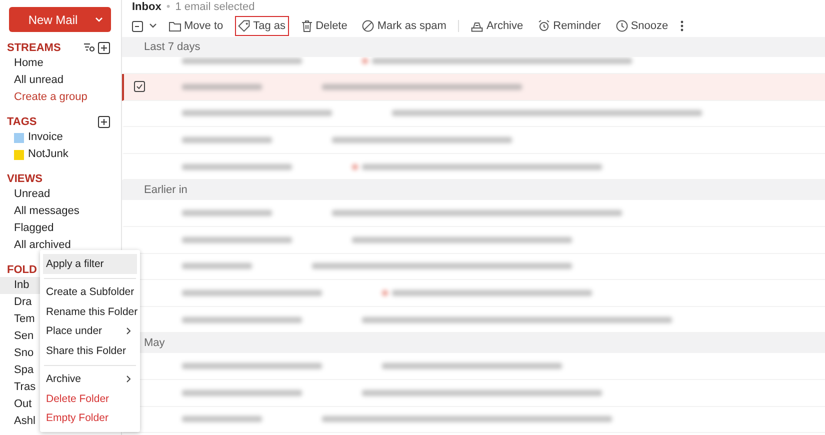 Image resolution: width=825 pixels, height=435 pixels. What do you see at coordinates (60, 228) in the screenshot?
I see `sidebar-item: Flagged` at bounding box center [60, 228].